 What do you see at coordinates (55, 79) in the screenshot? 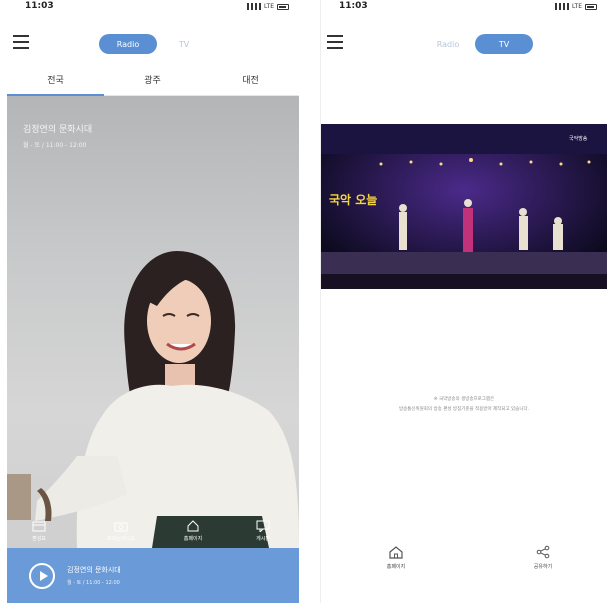
I see `tab-national: 전국` at bounding box center [55, 79].